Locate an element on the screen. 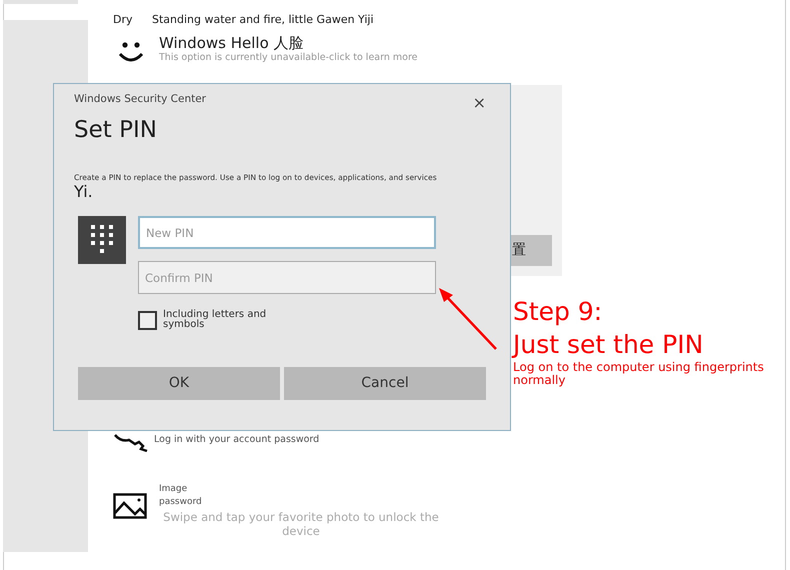  dialog-title: Set PIN is located at coordinates (116, 130).